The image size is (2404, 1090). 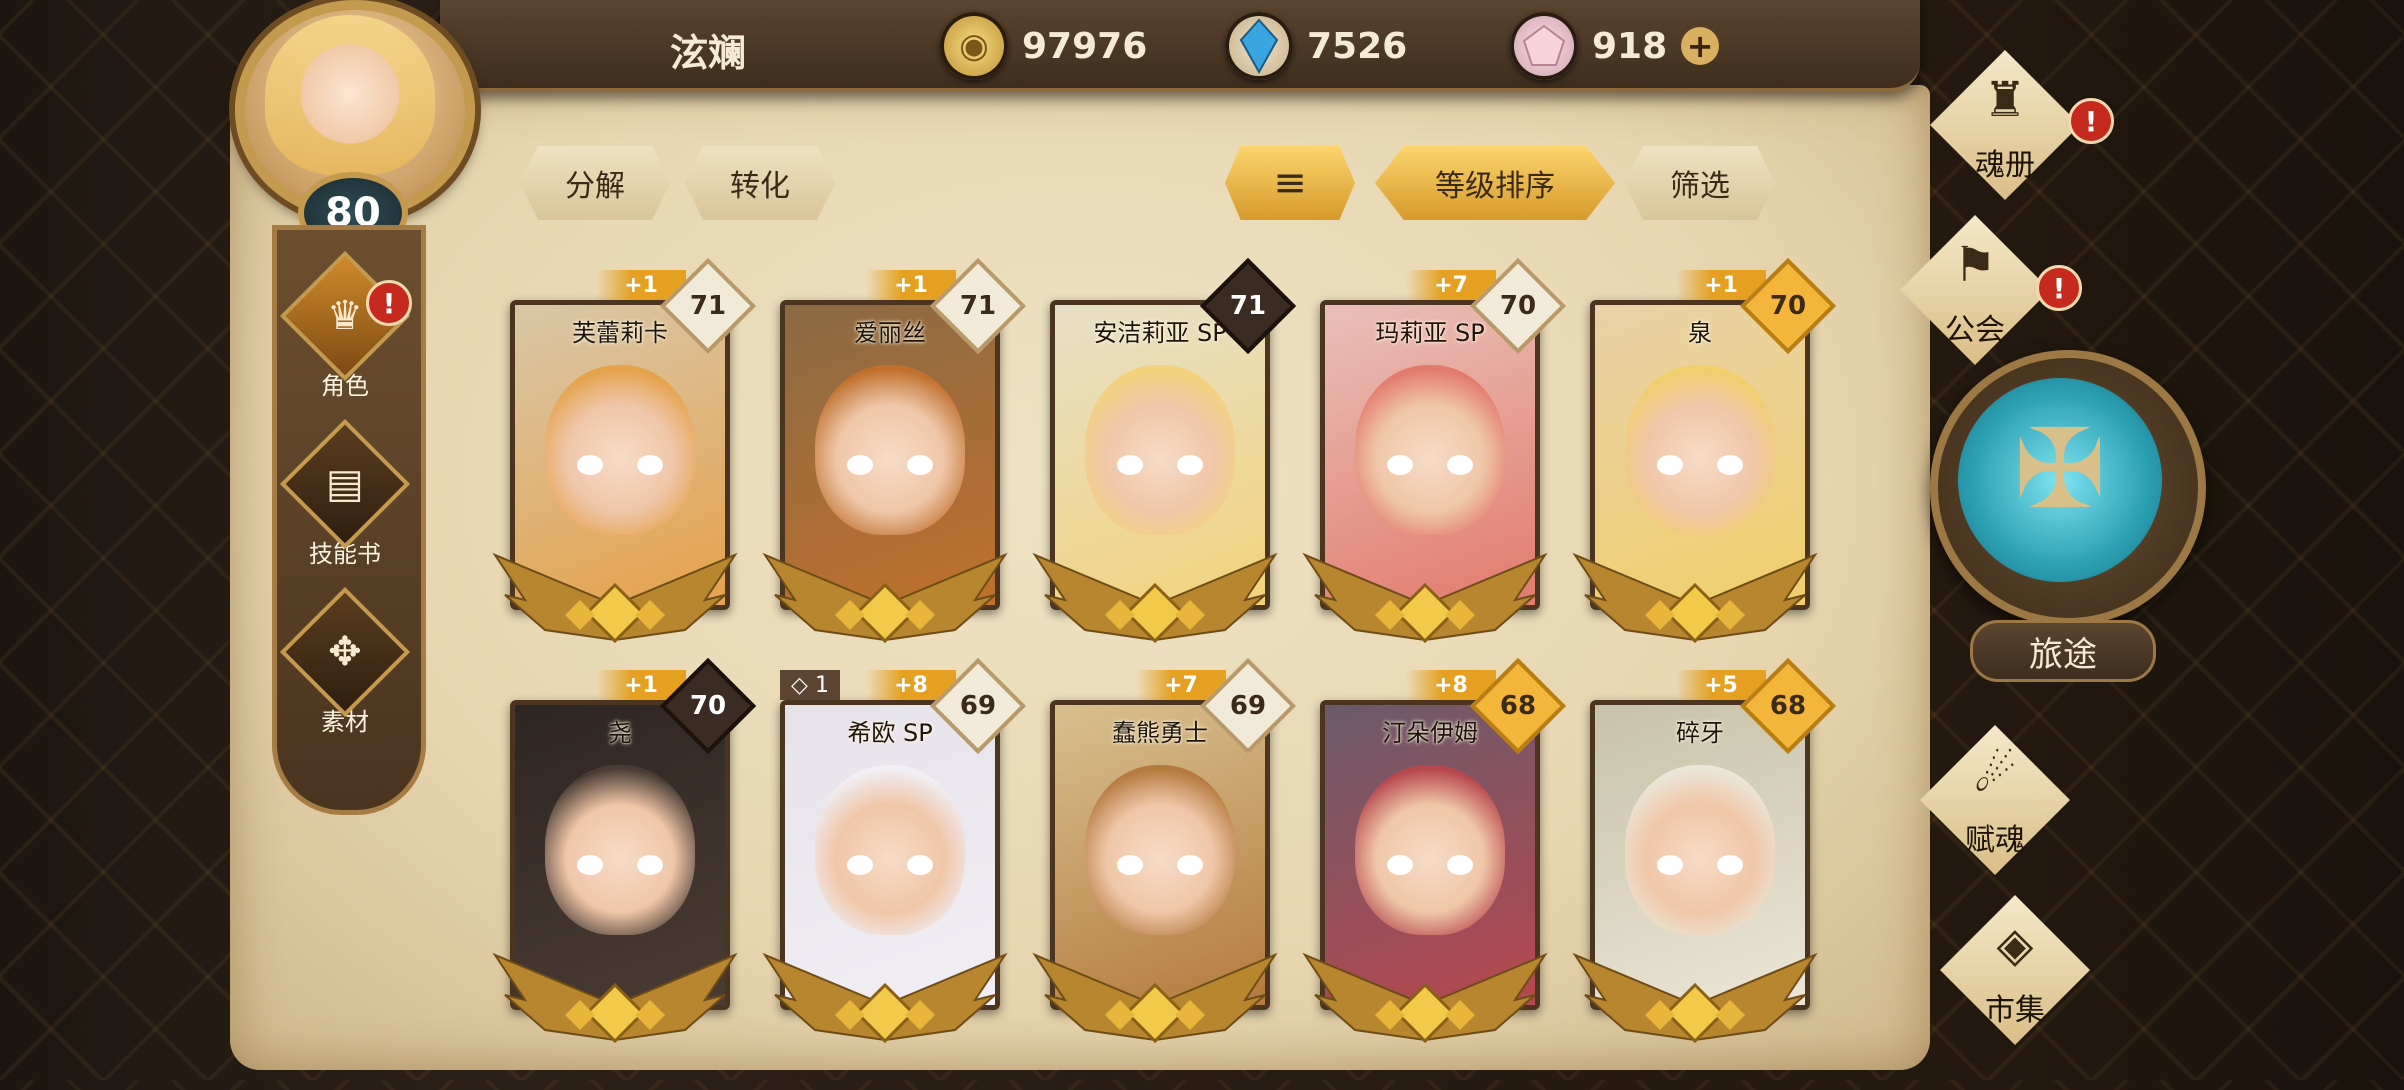 What do you see at coordinates (345, 652) in the screenshot?
I see `material-icon: ✥` at bounding box center [345, 652].